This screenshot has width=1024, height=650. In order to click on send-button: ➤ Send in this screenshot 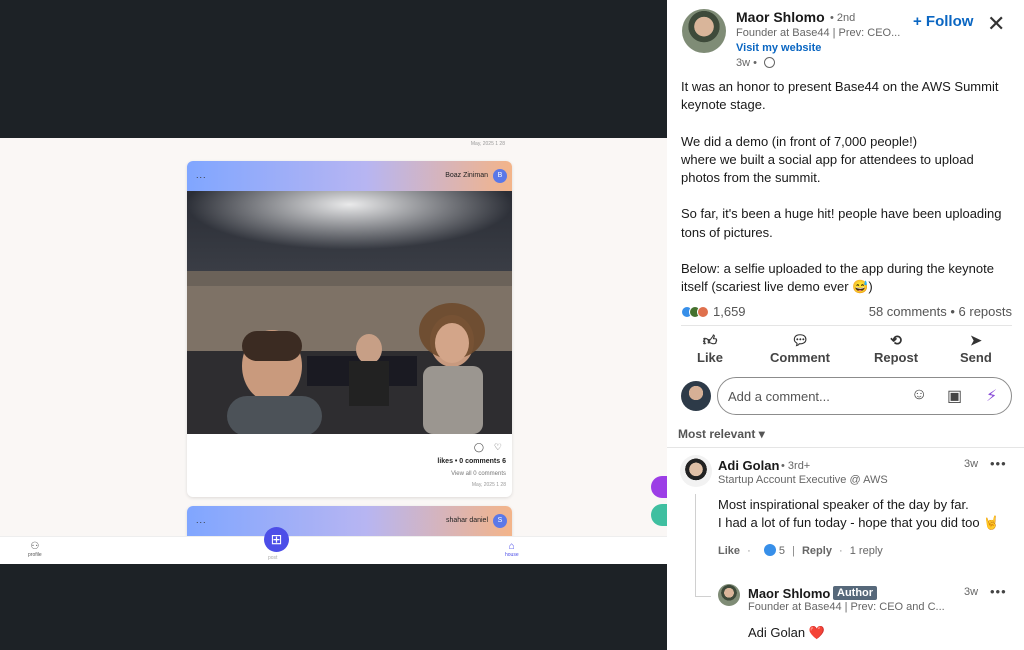, I will do `click(976, 348)`.